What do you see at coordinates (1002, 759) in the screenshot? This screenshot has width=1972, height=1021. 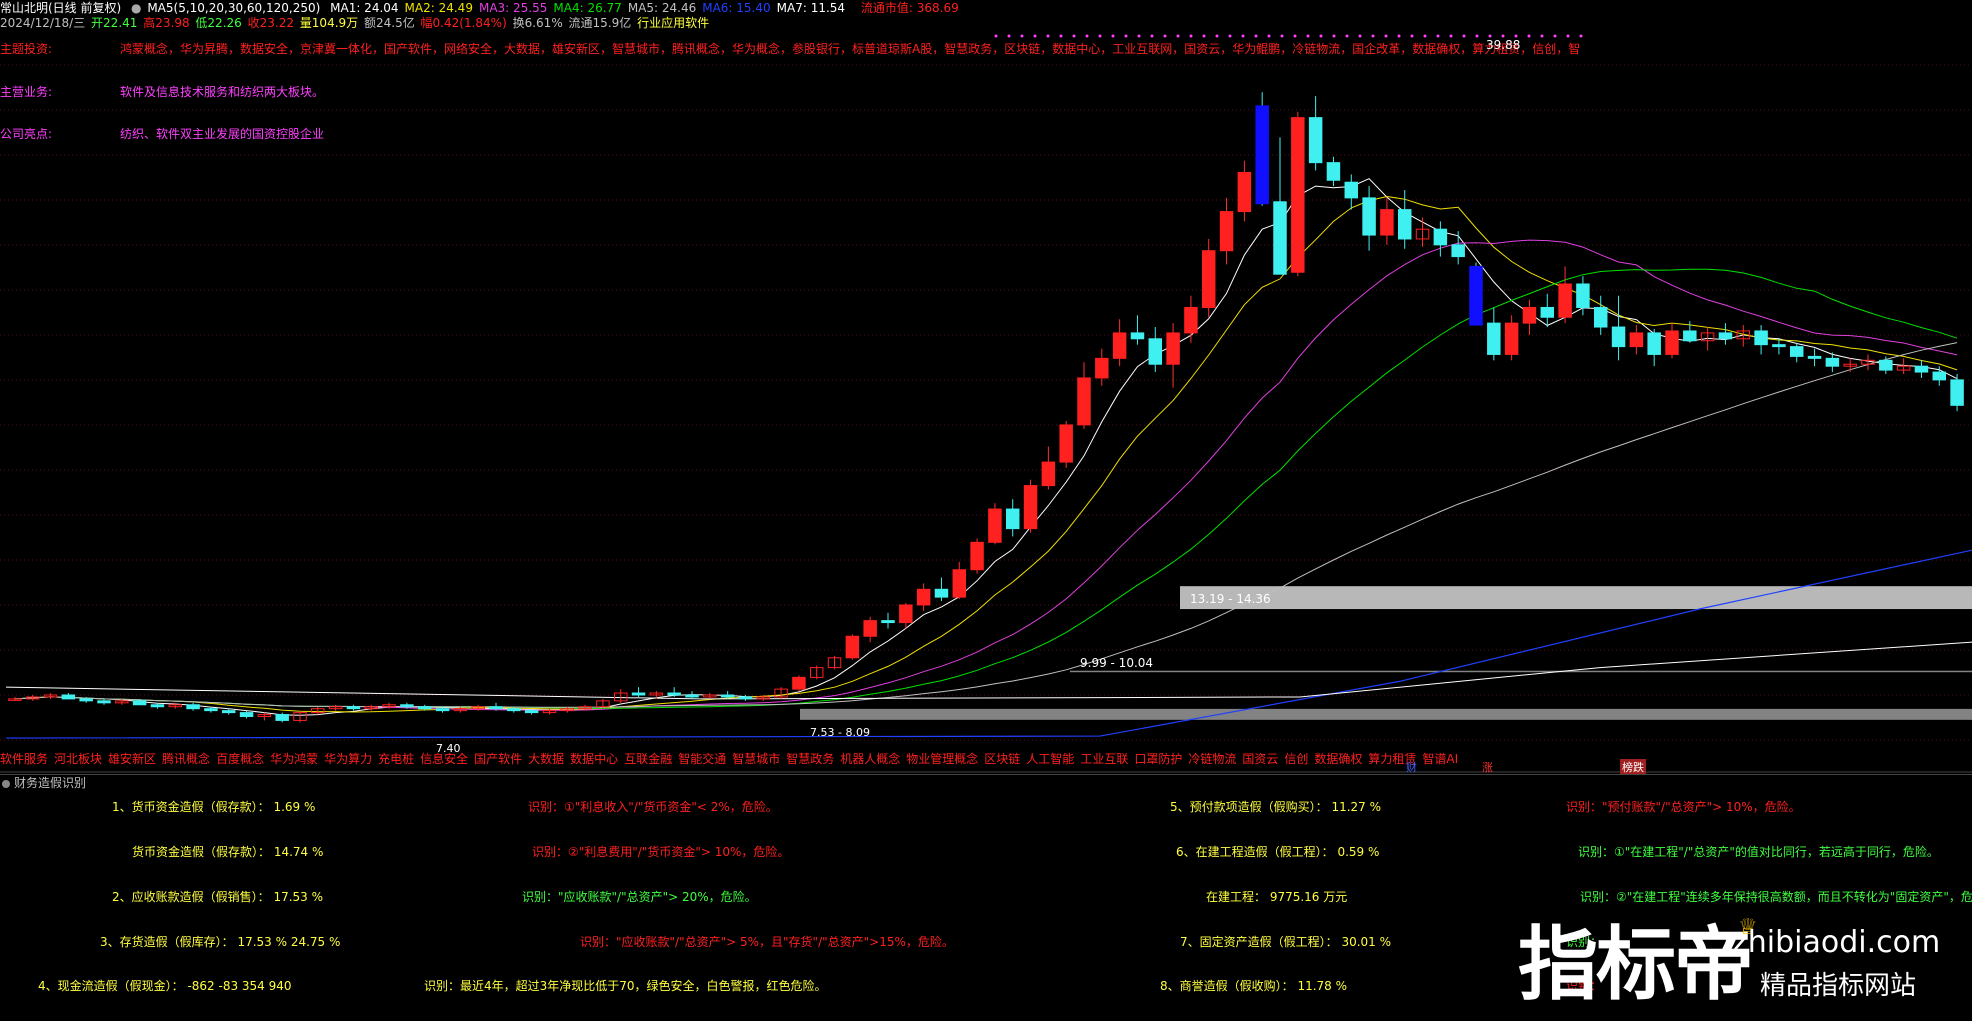 I see `concept-tag: 区块链` at bounding box center [1002, 759].